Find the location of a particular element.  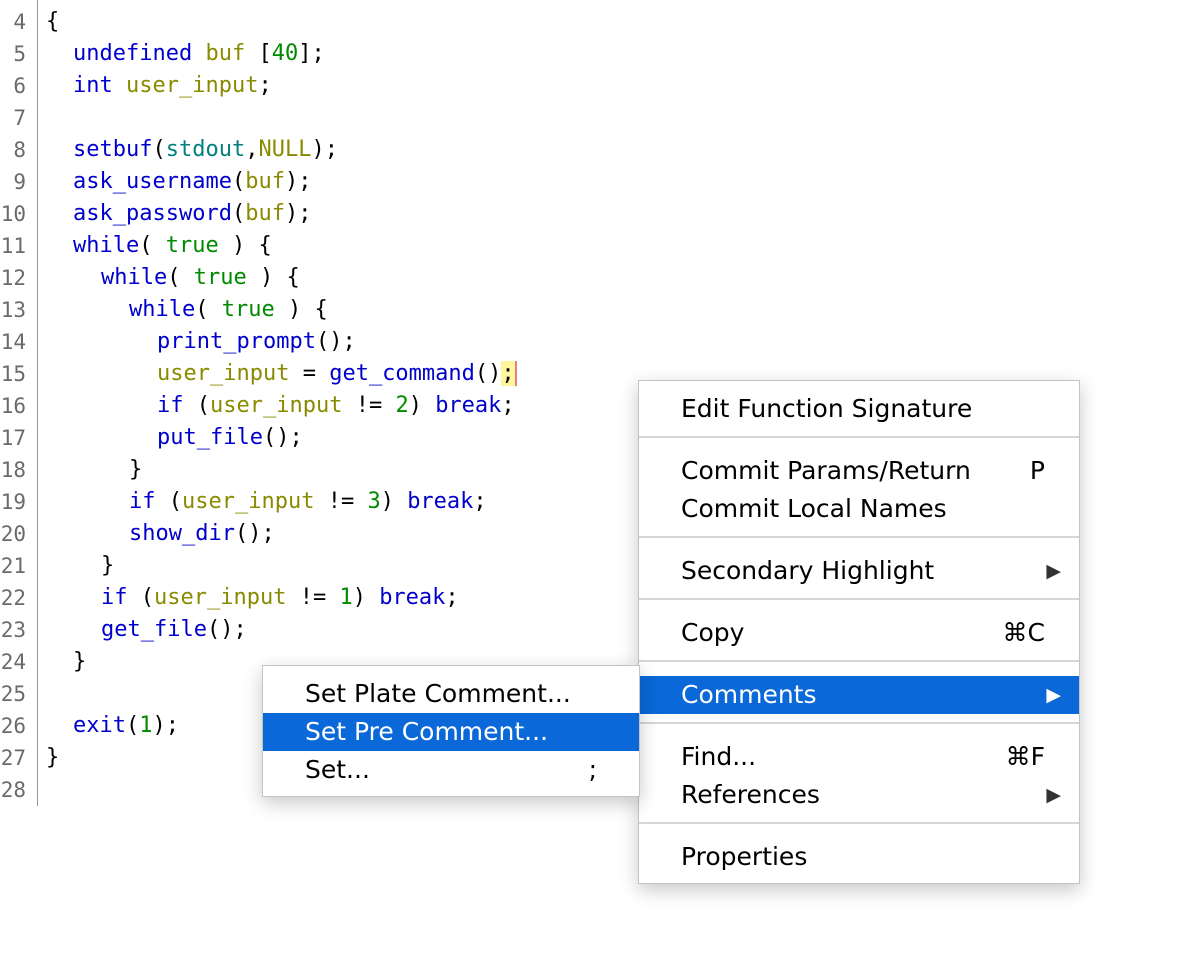

code-token-function: ask_password is located at coordinates (152, 213).